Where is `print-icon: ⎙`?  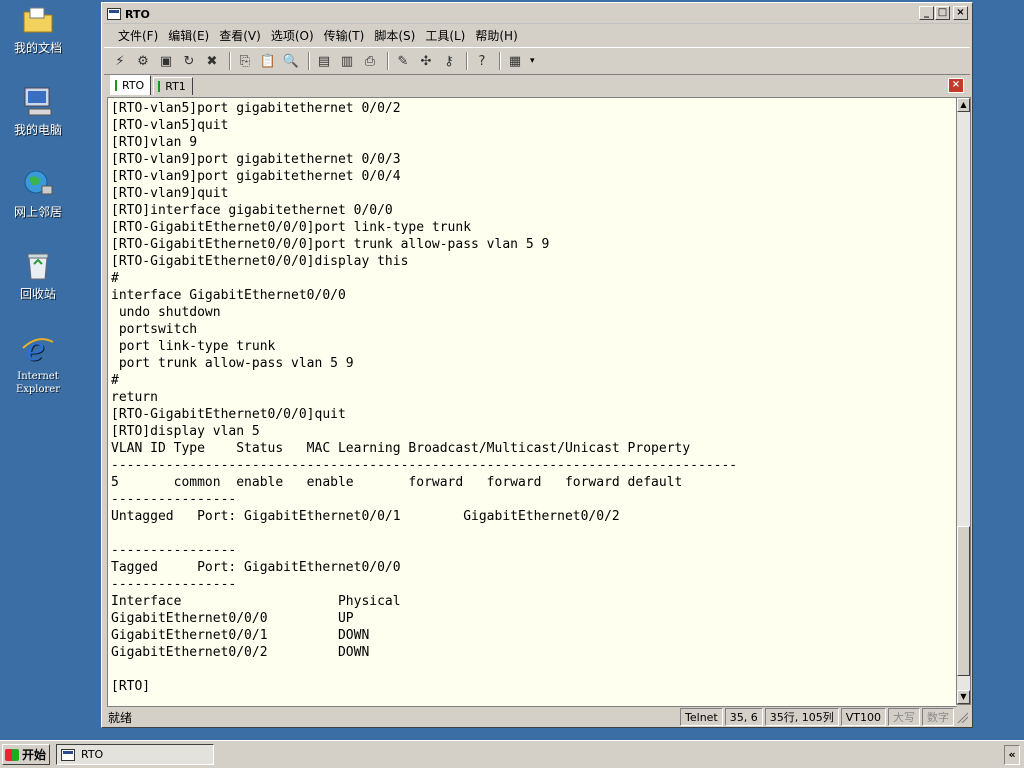 print-icon: ⎙ is located at coordinates (370, 61).